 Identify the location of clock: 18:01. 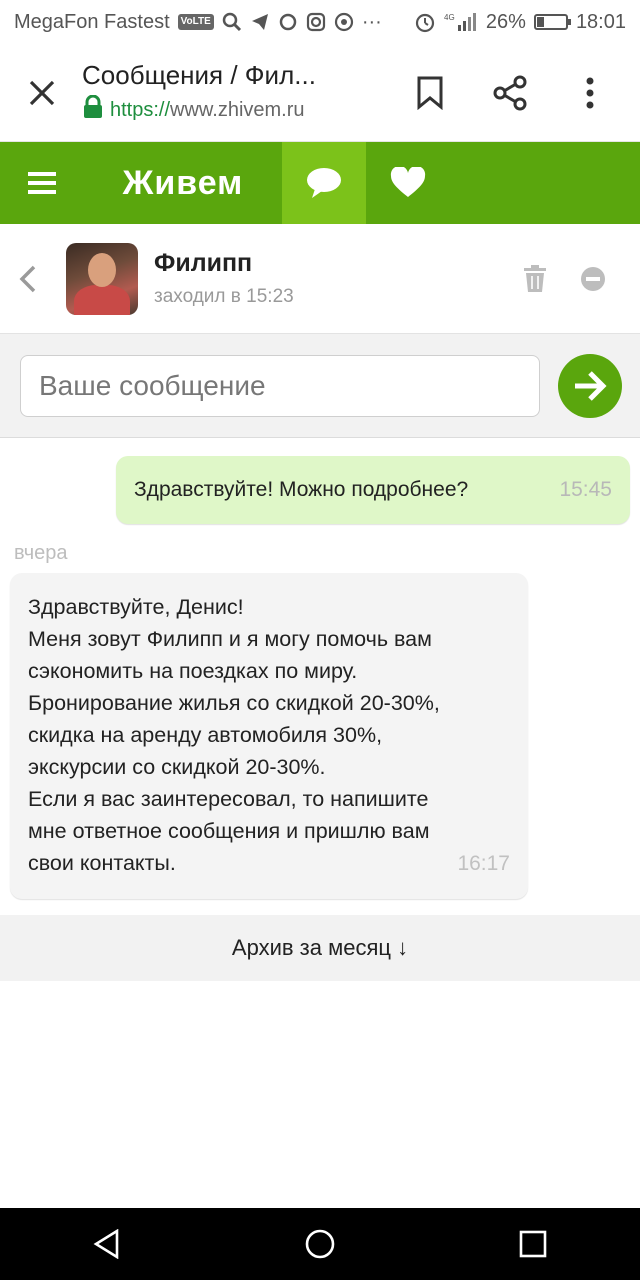
(600, 21).